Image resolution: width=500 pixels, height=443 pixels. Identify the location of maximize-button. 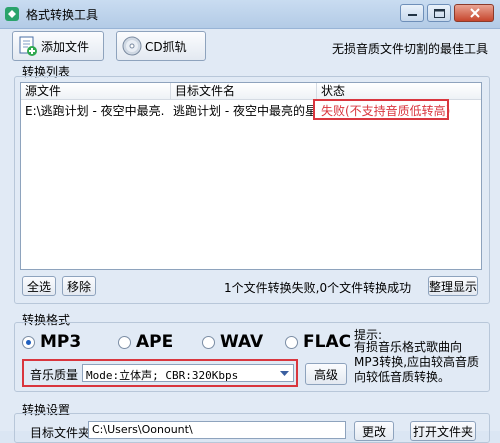
(439, 13).